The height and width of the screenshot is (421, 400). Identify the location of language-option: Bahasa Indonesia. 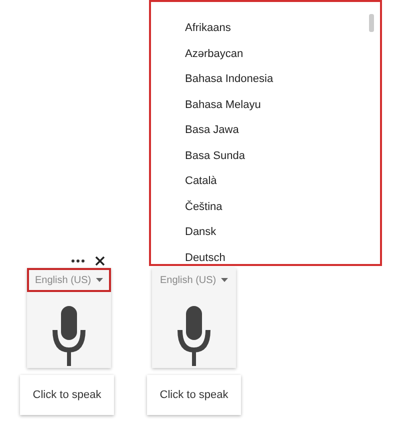
(282, 79).